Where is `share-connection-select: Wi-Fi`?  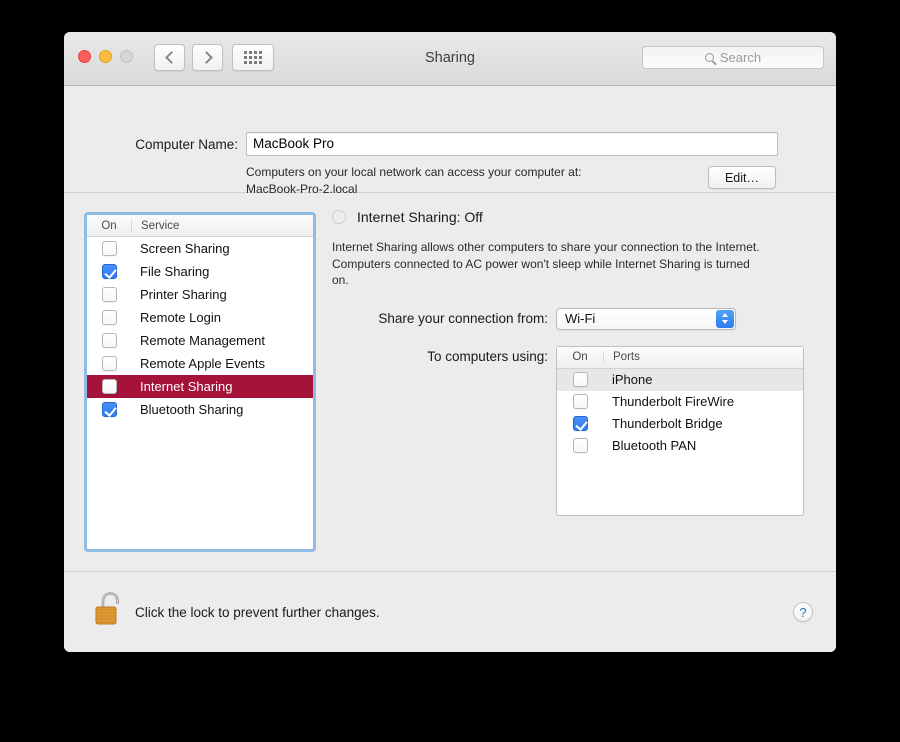 share-connection-select: Wi-Fi is located at coordinates (646, 318).